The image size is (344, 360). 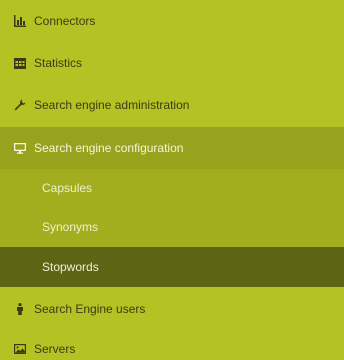 I want to click on submenu-item-label: Capsules, so click(x=67, y=188).